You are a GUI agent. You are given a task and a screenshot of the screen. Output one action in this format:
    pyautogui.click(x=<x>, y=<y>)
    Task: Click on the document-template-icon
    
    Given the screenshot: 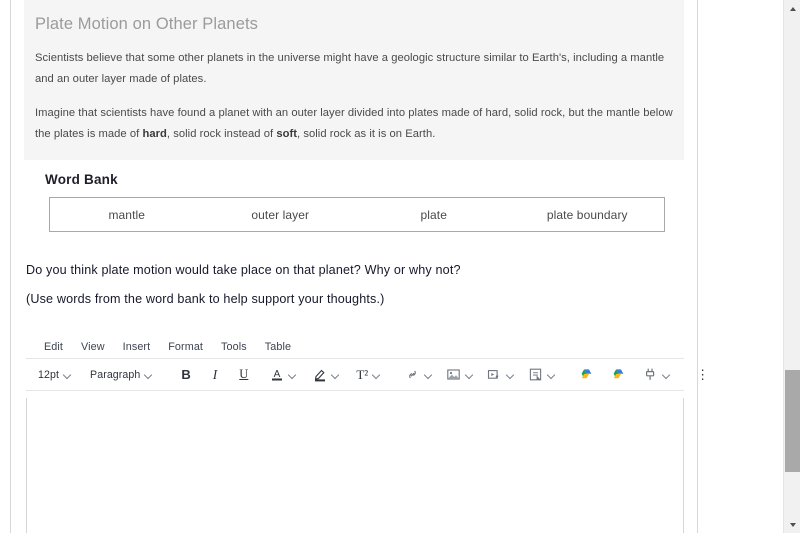 What is the action you would take?
    pyautogui.click(x=535, y=374)
    